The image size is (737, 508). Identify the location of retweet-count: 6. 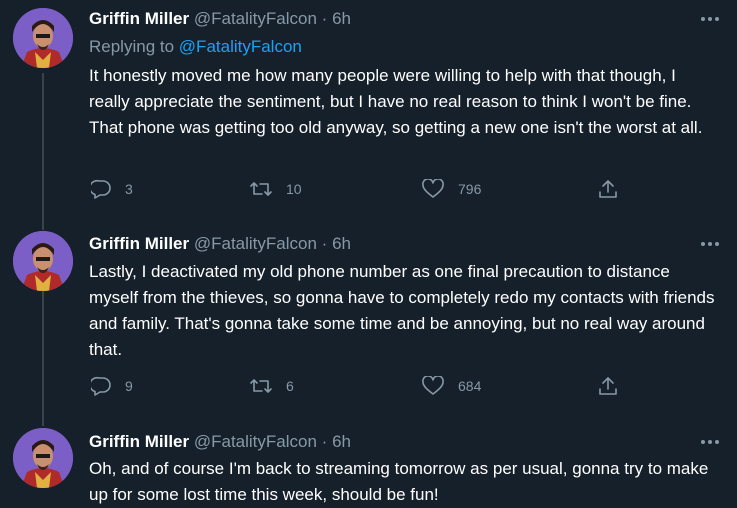
(290, 386).